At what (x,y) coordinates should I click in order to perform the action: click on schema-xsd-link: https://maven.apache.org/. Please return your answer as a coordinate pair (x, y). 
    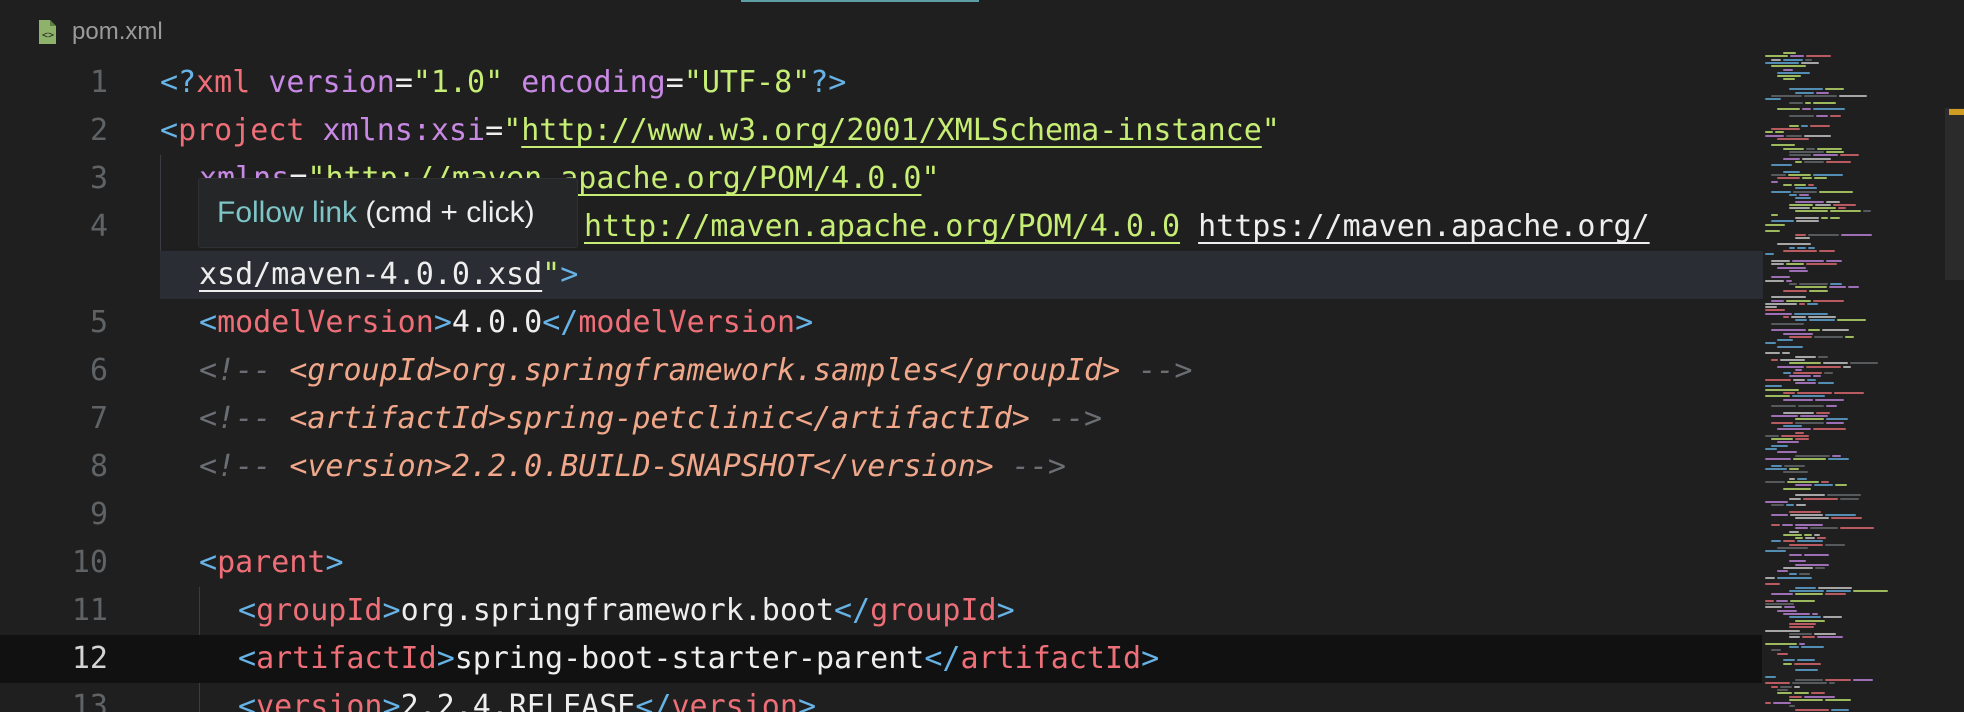
    Looking at the image, I should click on (1424, 226).